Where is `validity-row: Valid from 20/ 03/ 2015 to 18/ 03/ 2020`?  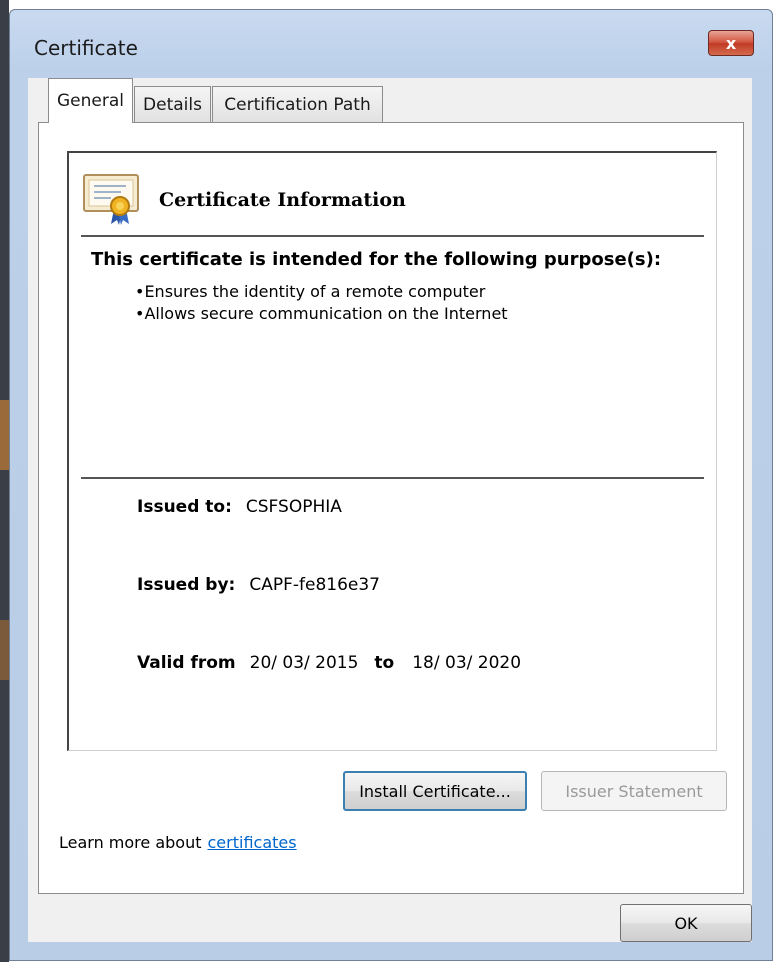 validity-row: Valid from 20/ 03/ 2015 to 18/ 03/ 2020 is located at coordinates (329, 663).